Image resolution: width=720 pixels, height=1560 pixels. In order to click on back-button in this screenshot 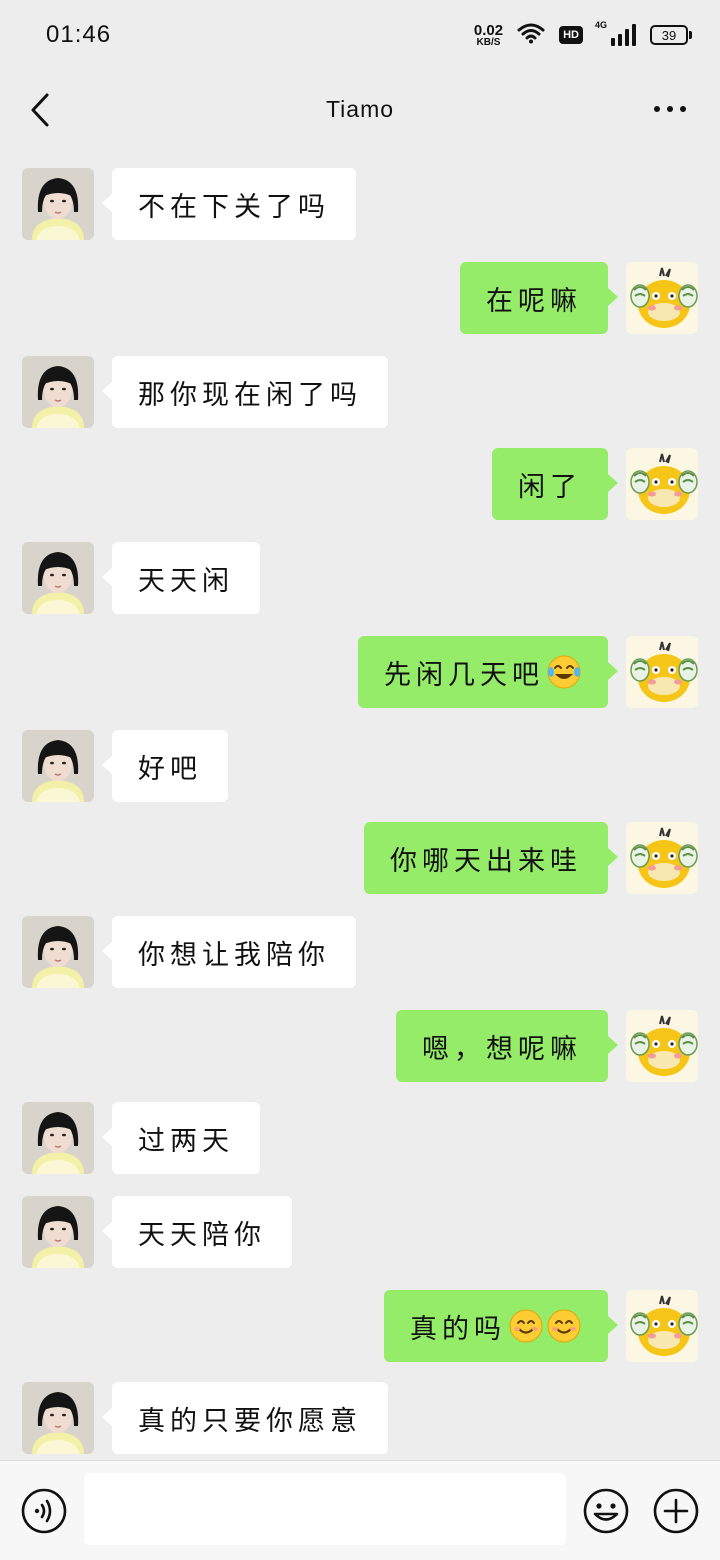, I will do `click(40, 110)`.